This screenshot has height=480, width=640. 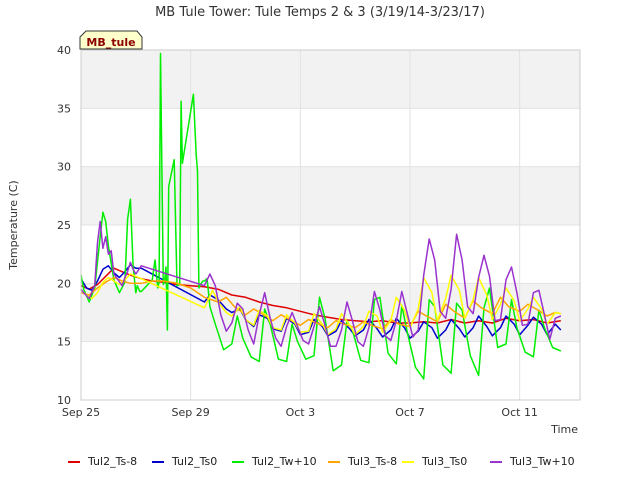 I want to click on legend-label-tul2-ts-8: Tul2_Ts-8, so click(x=112, y=461).